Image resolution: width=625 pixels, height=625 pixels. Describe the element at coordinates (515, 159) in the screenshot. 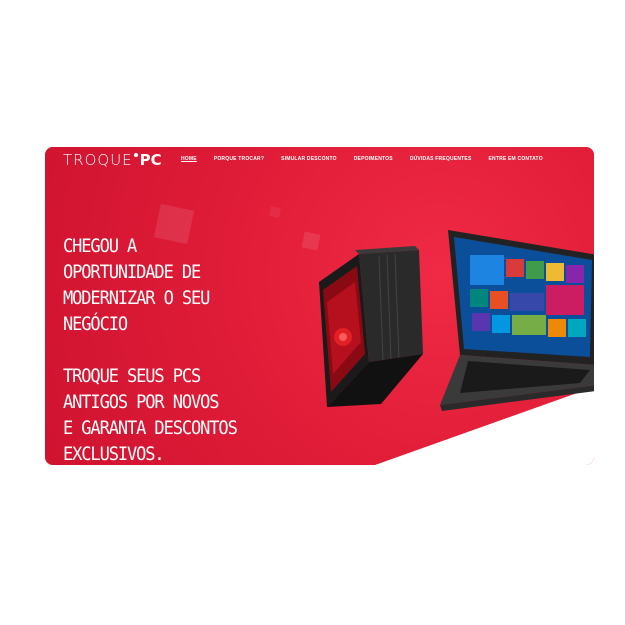

I see `nav-entre-em-contato: ENTRE EM CONTATO` at that location.